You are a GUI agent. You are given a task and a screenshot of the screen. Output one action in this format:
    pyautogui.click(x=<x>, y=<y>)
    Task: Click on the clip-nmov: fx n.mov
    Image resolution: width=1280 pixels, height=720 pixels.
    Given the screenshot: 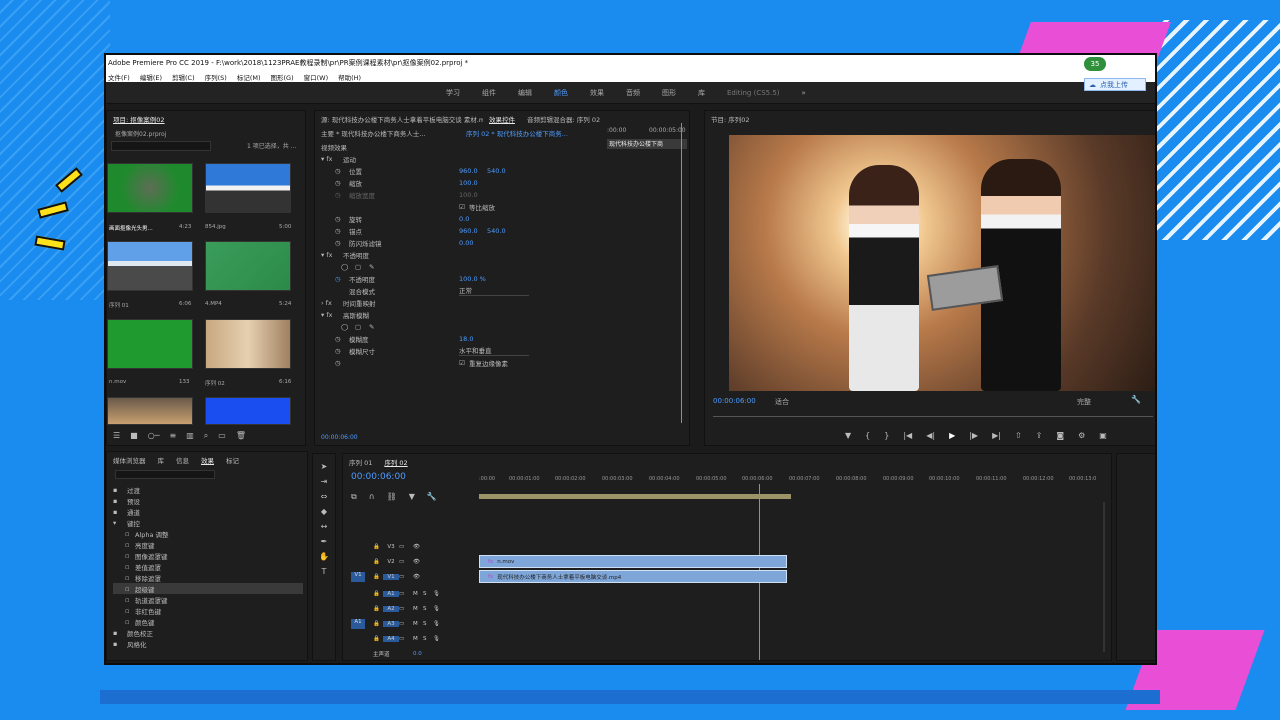 What is the action you would take?
    pyautogui.click(x=633, y=561)
    